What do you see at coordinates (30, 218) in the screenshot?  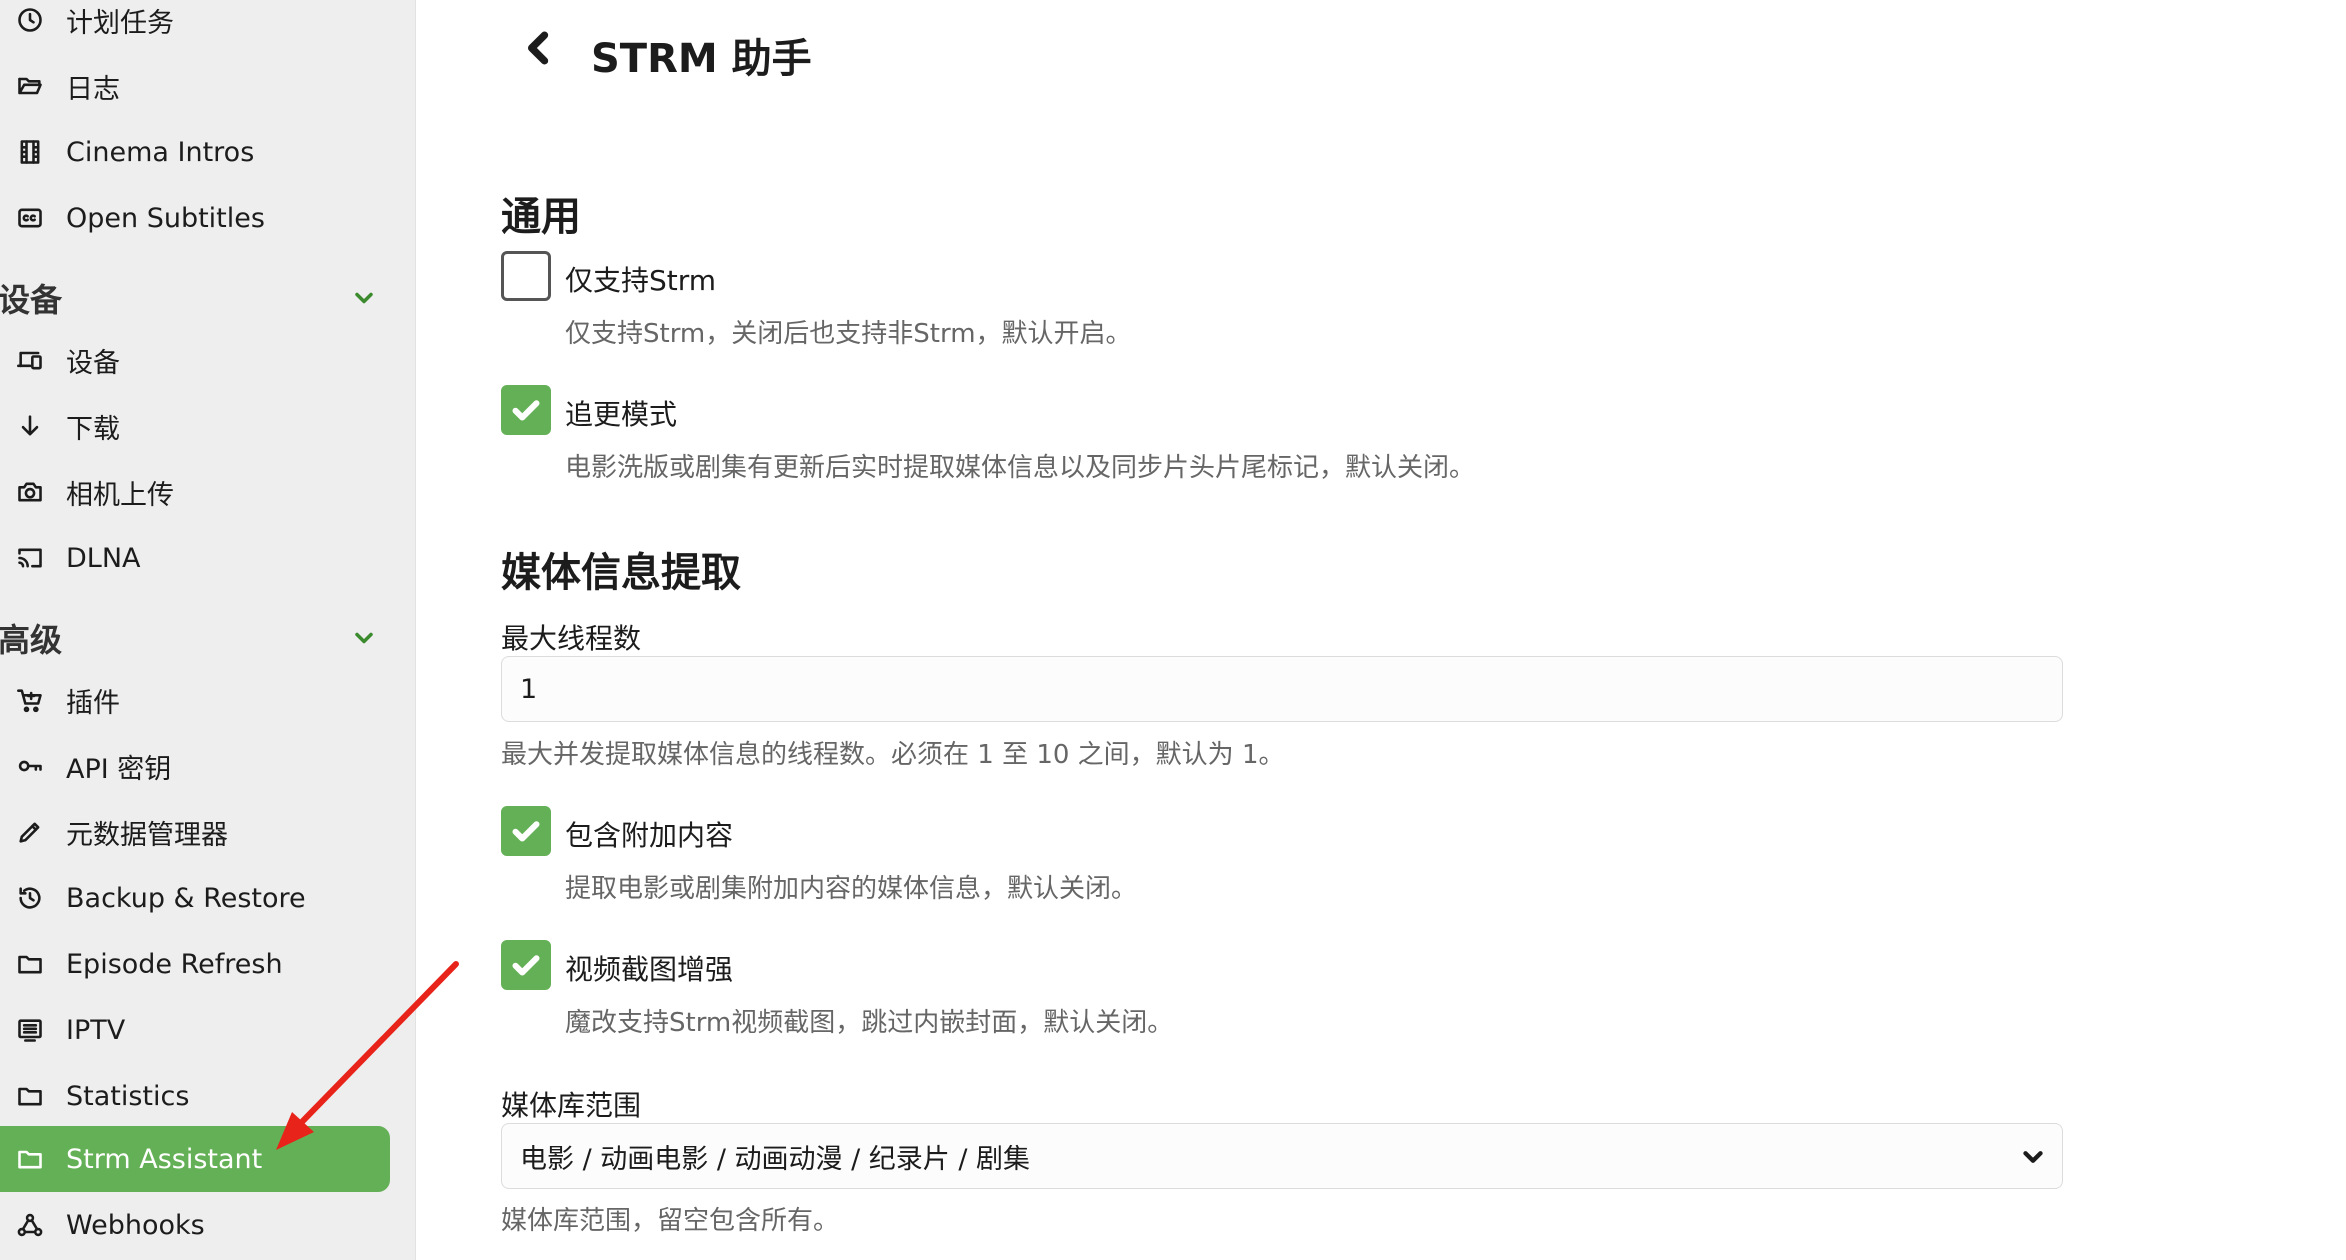 I see `cc-icon` at bounding box center [30, 218].